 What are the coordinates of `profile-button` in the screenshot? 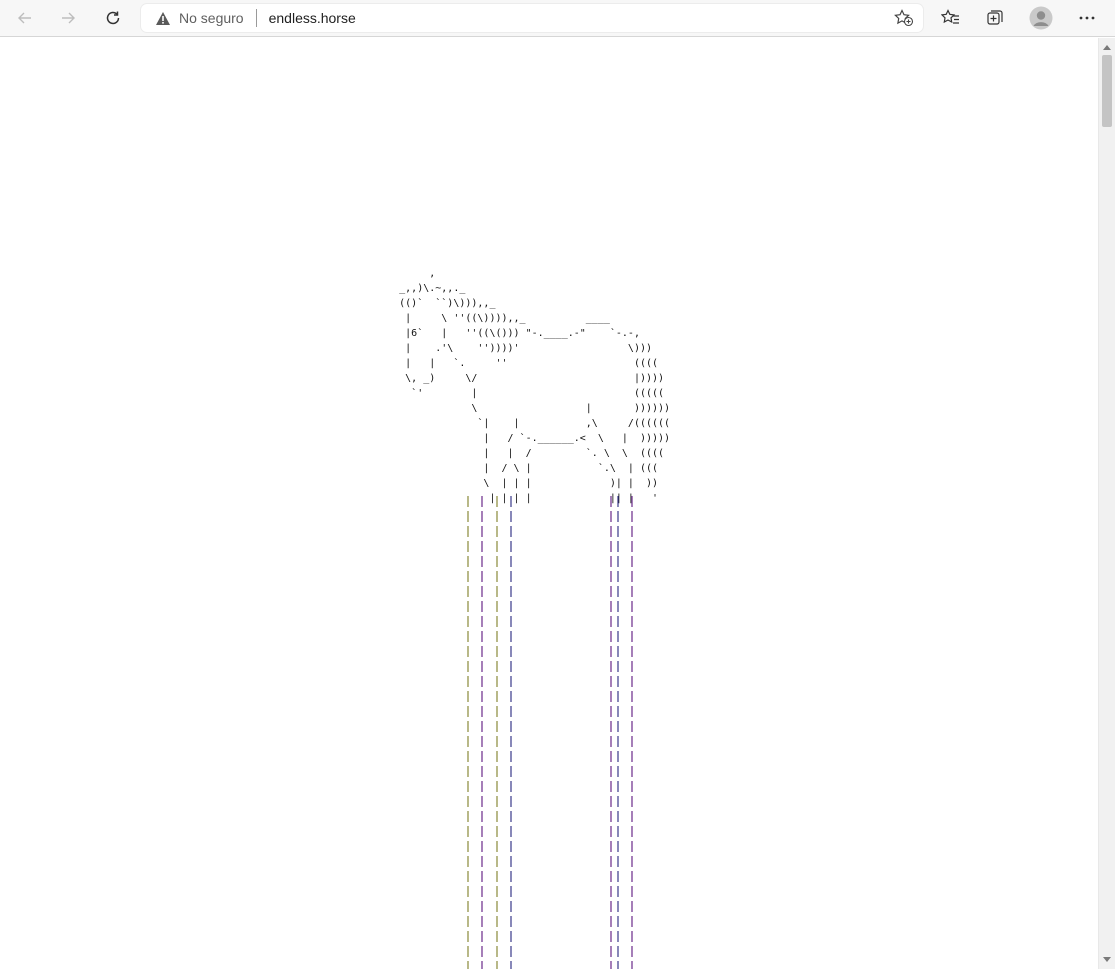 It's located at (1041, 18).